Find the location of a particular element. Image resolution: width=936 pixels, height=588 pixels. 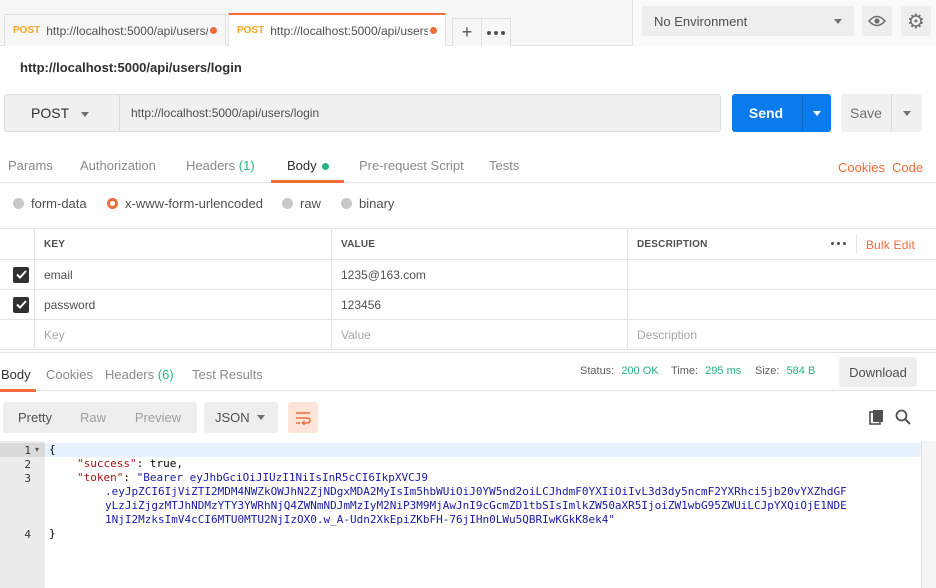

time-value: 295 ms is located at coordinates (723, 371).